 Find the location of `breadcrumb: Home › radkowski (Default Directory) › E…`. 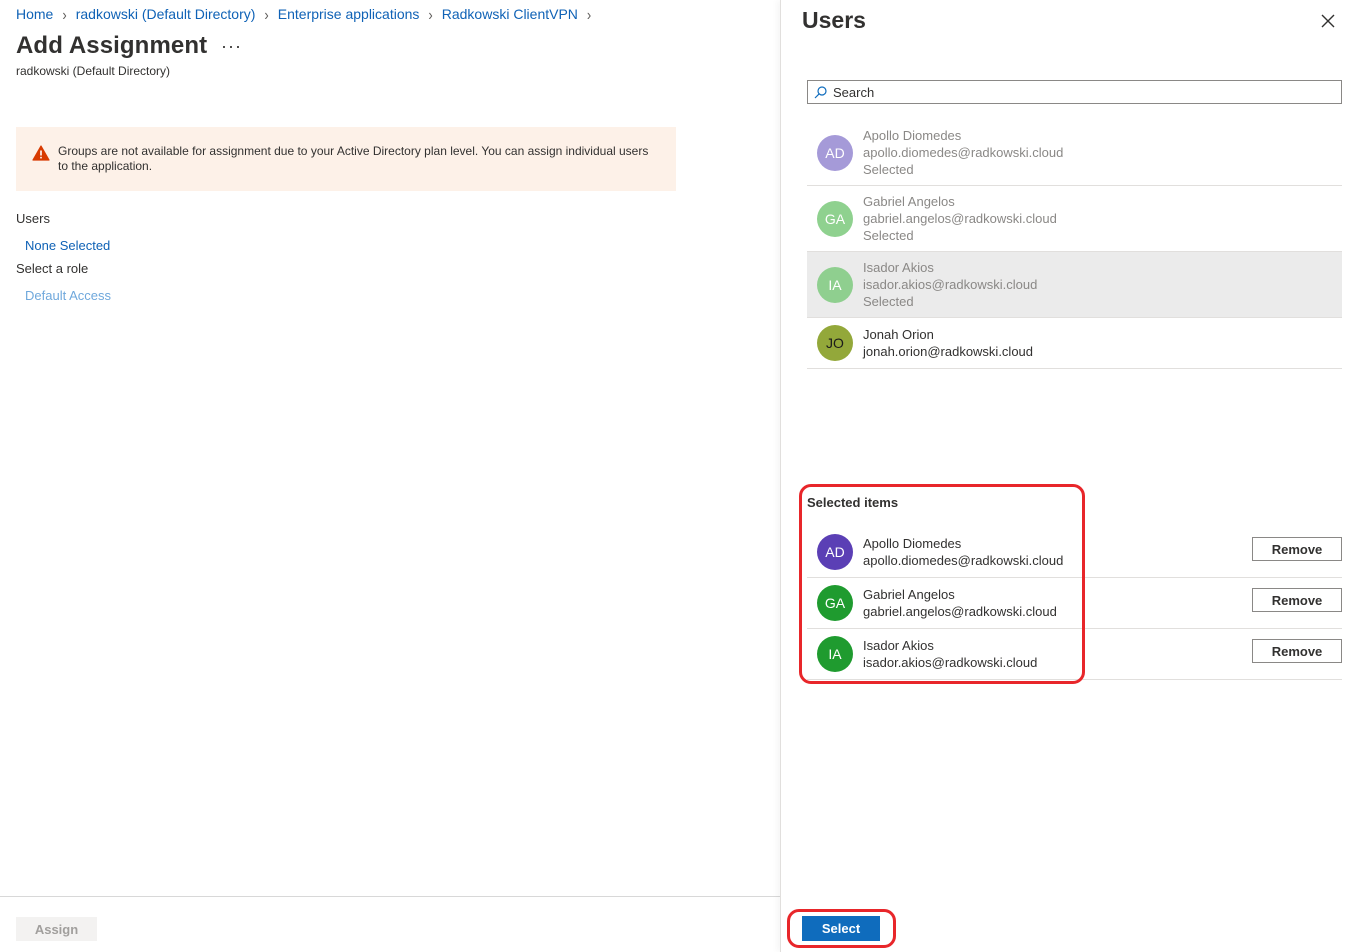

breadcrumb: Home › radkowski (Default Directory) › E… is located at coordinates (308, 14).